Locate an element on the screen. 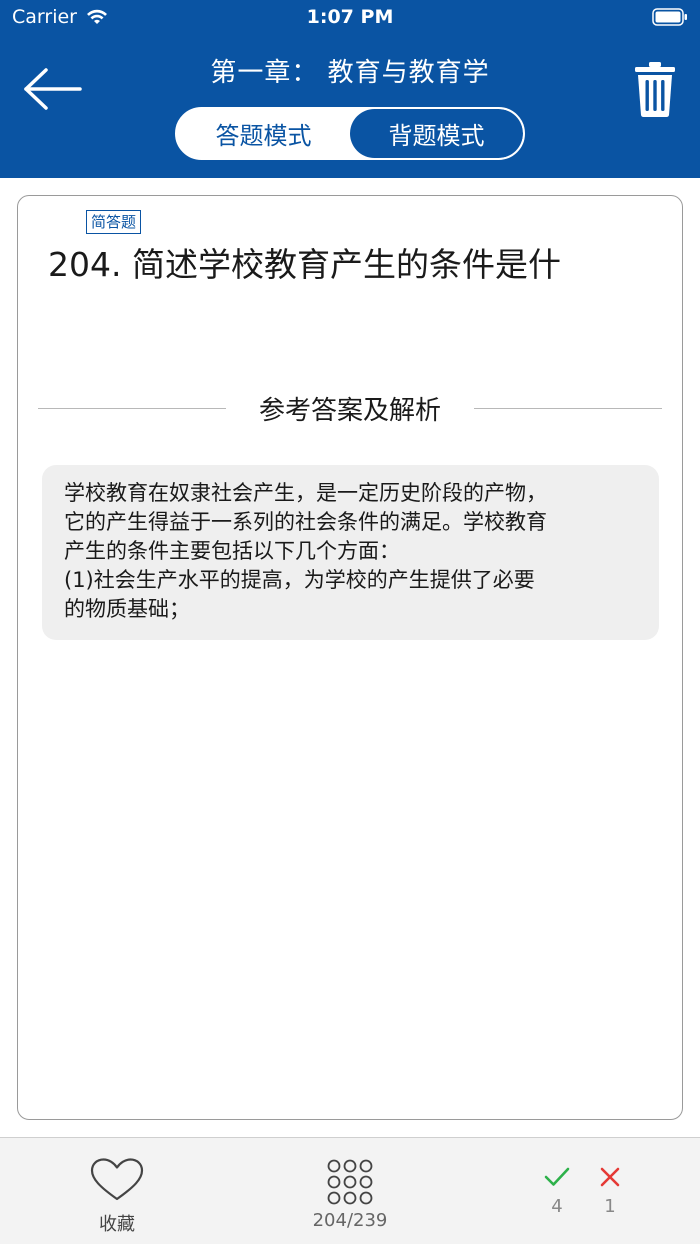 This screenshot has height=1244, width=700. status-bar: Carrier 1:07 PM is located at coordinates (350, 18).